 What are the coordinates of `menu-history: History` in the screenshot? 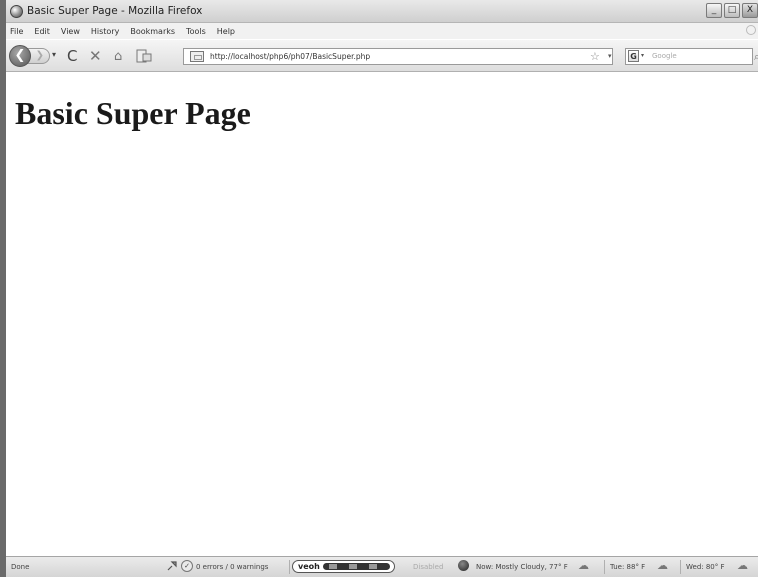 It's located at (105, 31).